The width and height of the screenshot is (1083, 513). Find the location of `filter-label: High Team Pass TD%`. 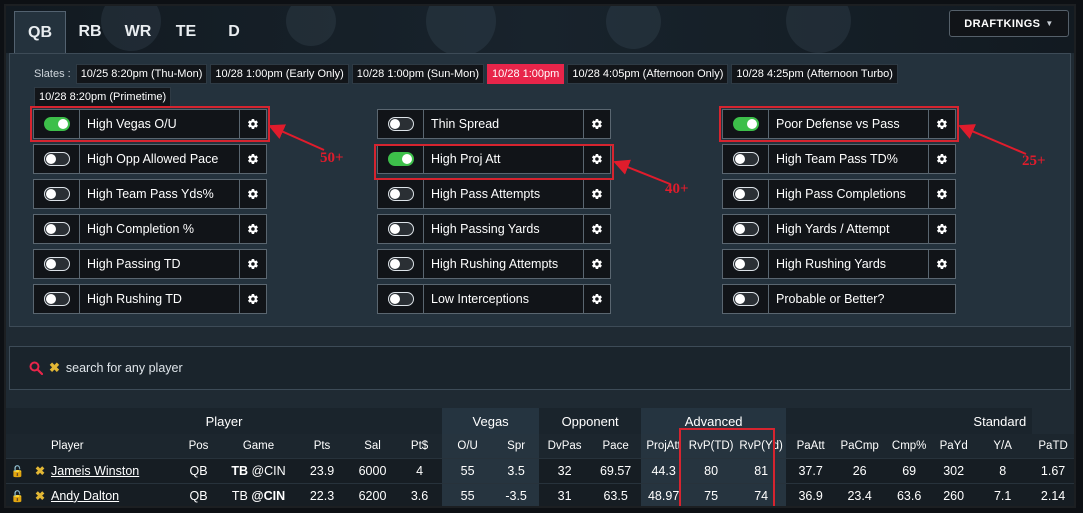

filter-label: High Team Pass TD% is located at coordinates (837, 159).